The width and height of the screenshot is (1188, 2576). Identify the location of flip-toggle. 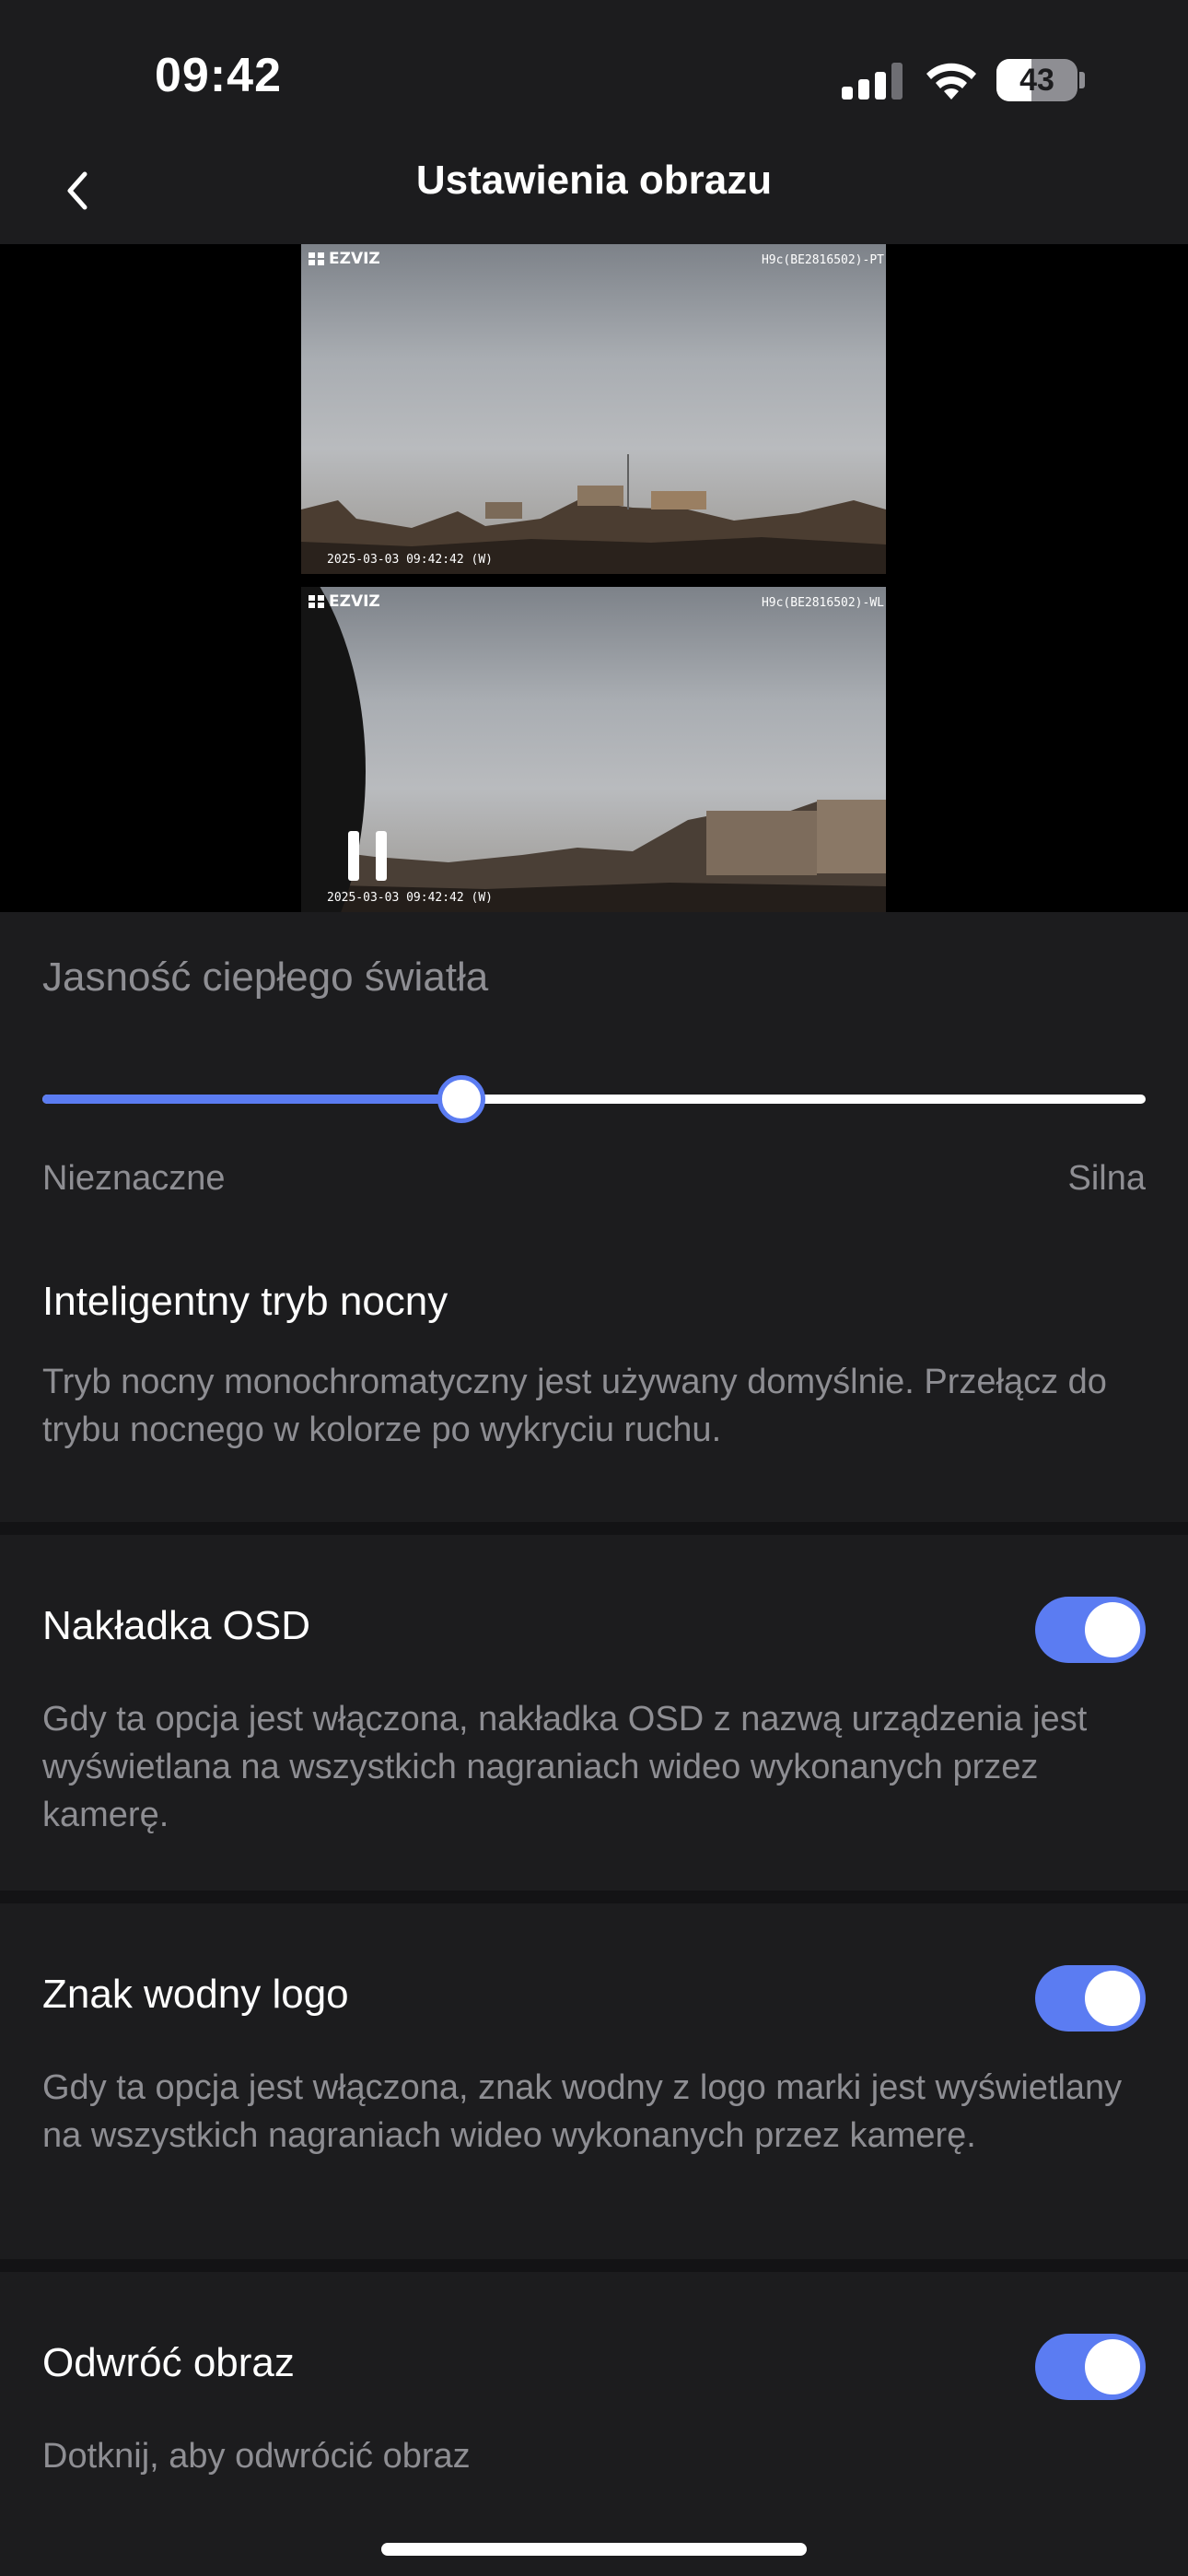
(1091, 2367).